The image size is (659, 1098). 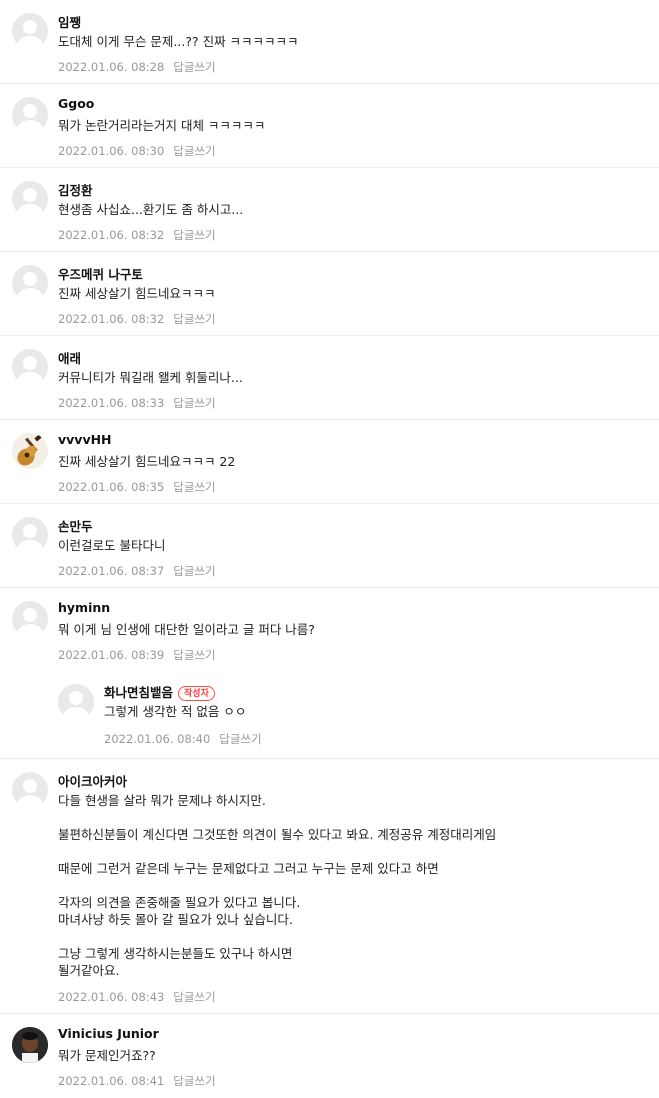 I want to click on author-badge: 작성자, so click(x=196, y=693).